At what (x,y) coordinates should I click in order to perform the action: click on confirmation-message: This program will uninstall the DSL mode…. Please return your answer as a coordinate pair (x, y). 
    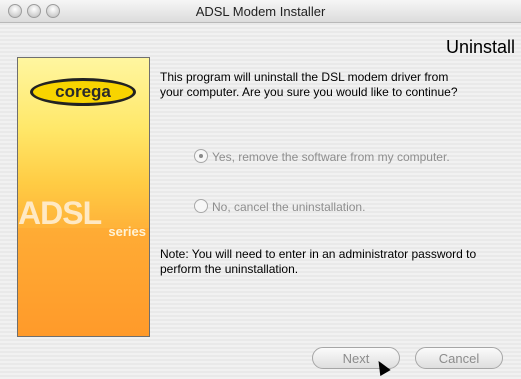
    Looking at the image, I should click on (309, 84).